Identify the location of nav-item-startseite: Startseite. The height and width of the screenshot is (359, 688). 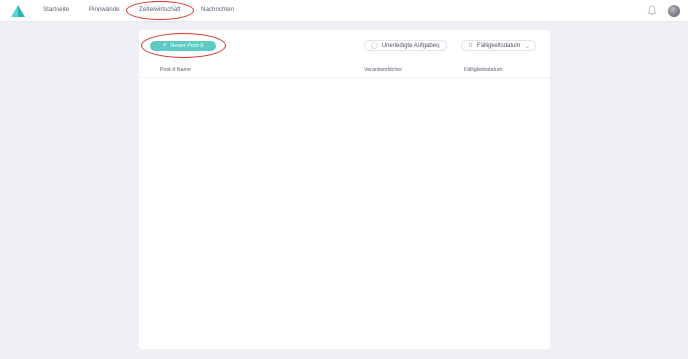
(56, 9).